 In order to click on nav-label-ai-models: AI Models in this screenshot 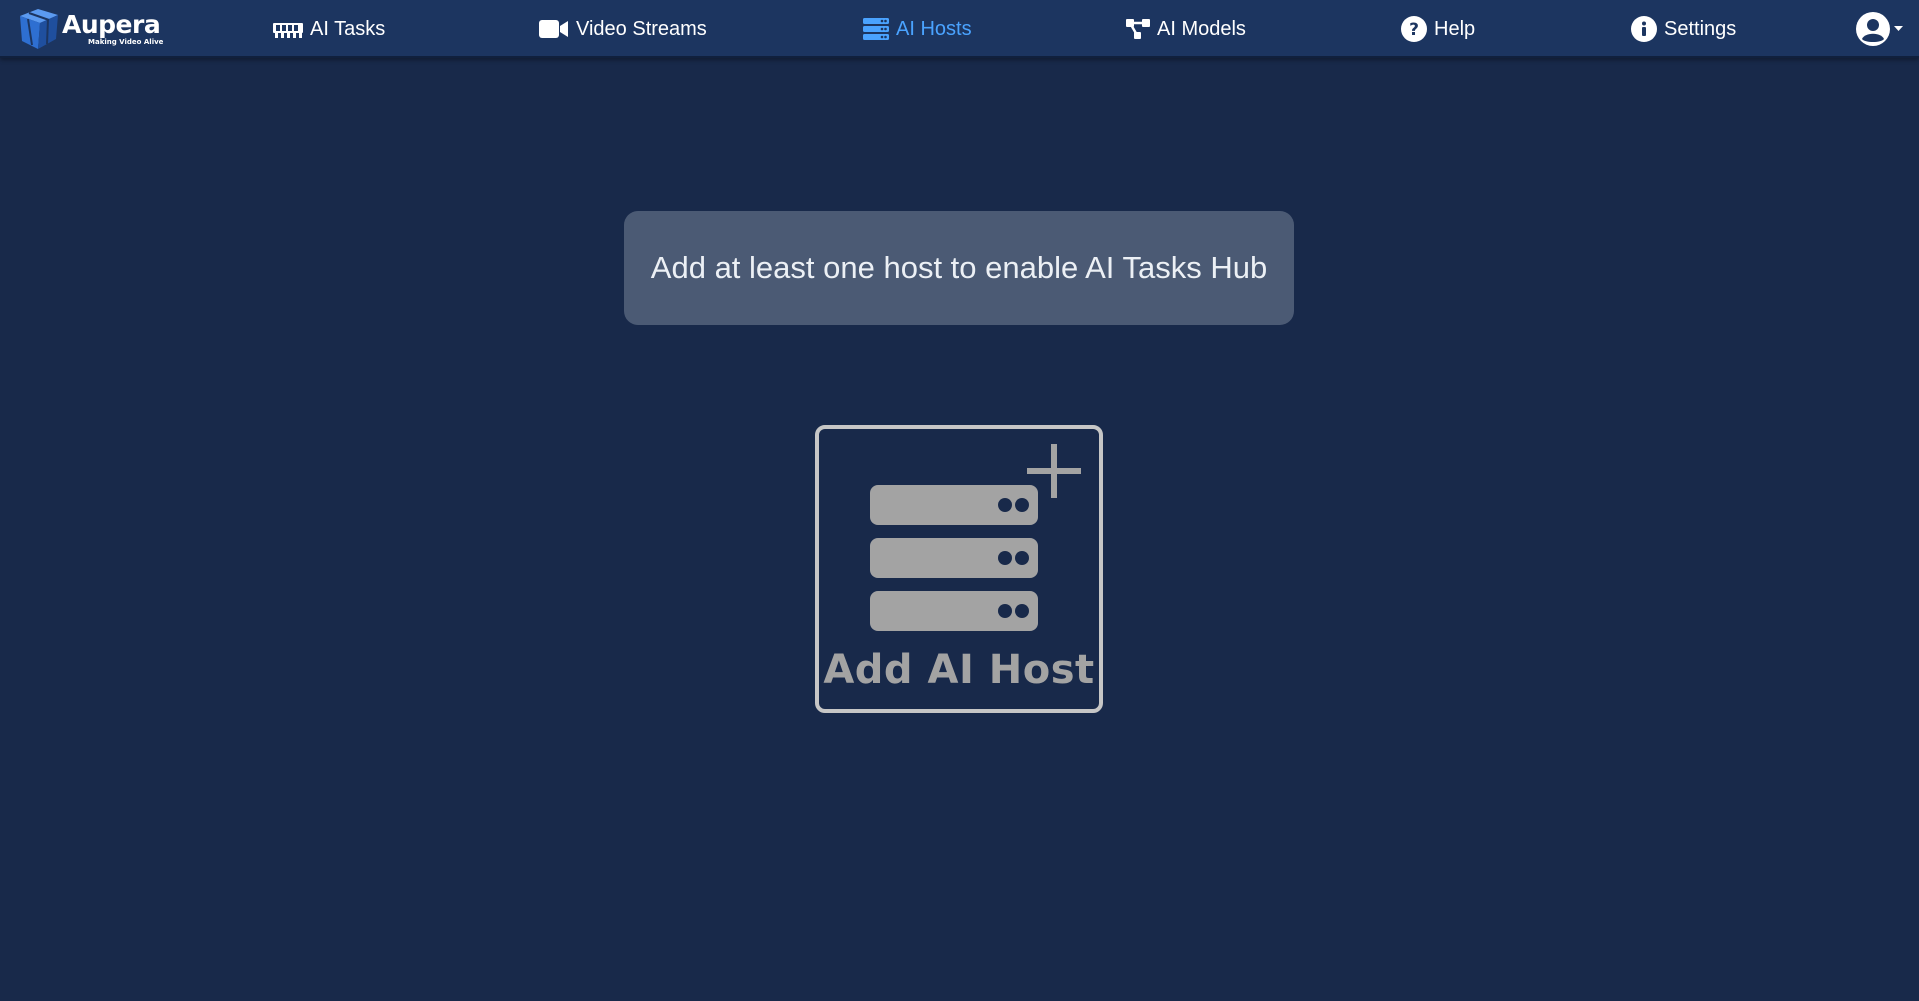, I will do `click(1201, 28)`.